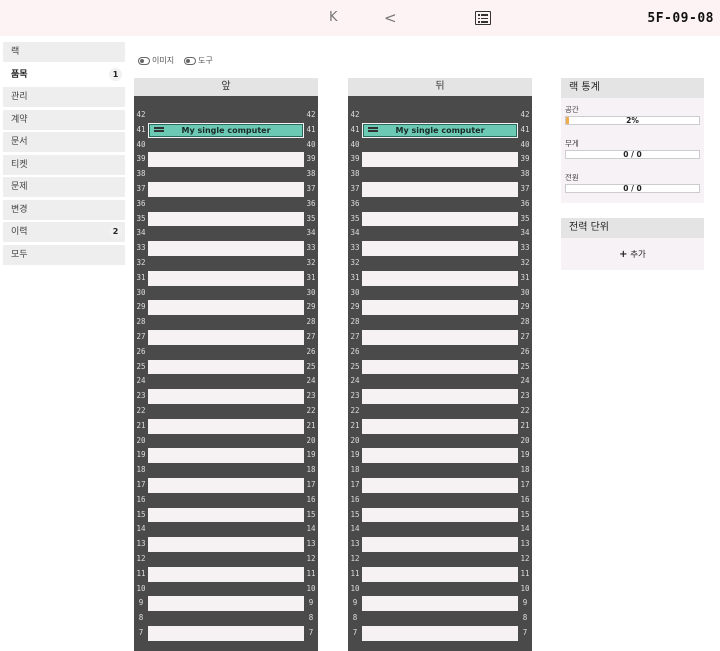 Image resolution: width=720 pixels, height=651 pixels. I want to click on rack-unit-number: 8, so click(141, 618).